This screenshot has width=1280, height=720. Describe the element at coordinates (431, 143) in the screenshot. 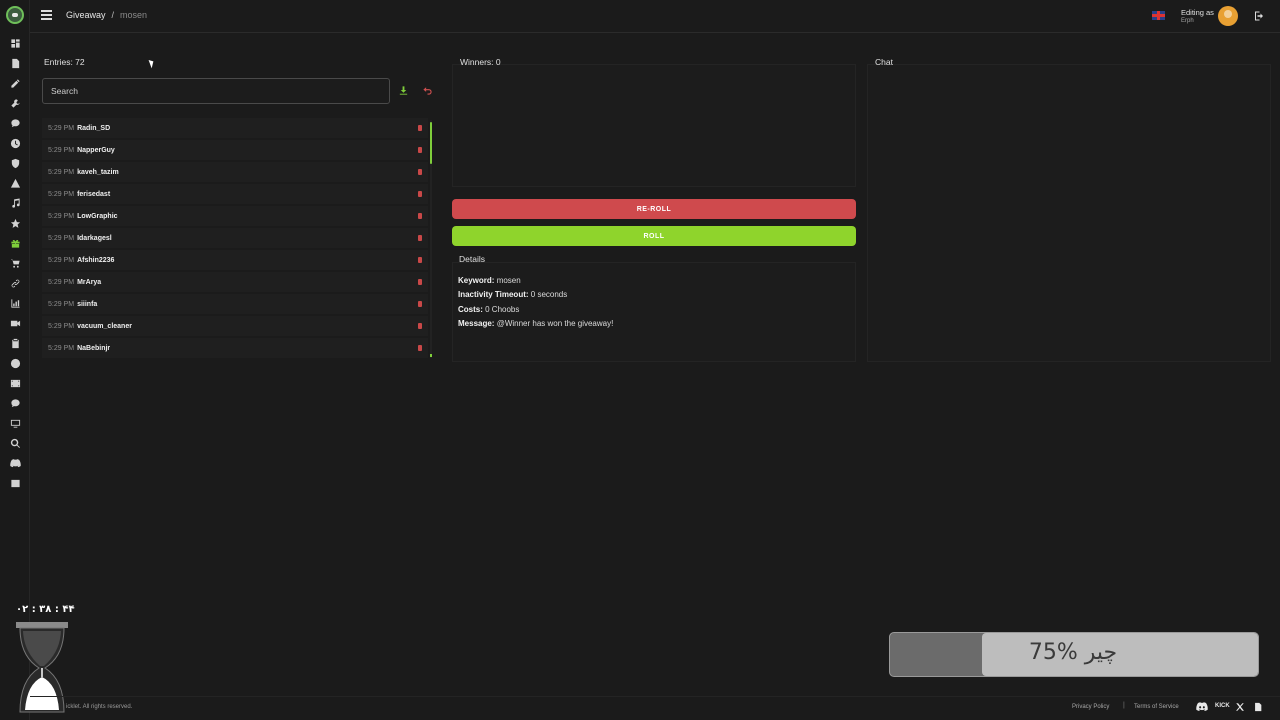

I see `entries-scrollbar-thumb` at that location.